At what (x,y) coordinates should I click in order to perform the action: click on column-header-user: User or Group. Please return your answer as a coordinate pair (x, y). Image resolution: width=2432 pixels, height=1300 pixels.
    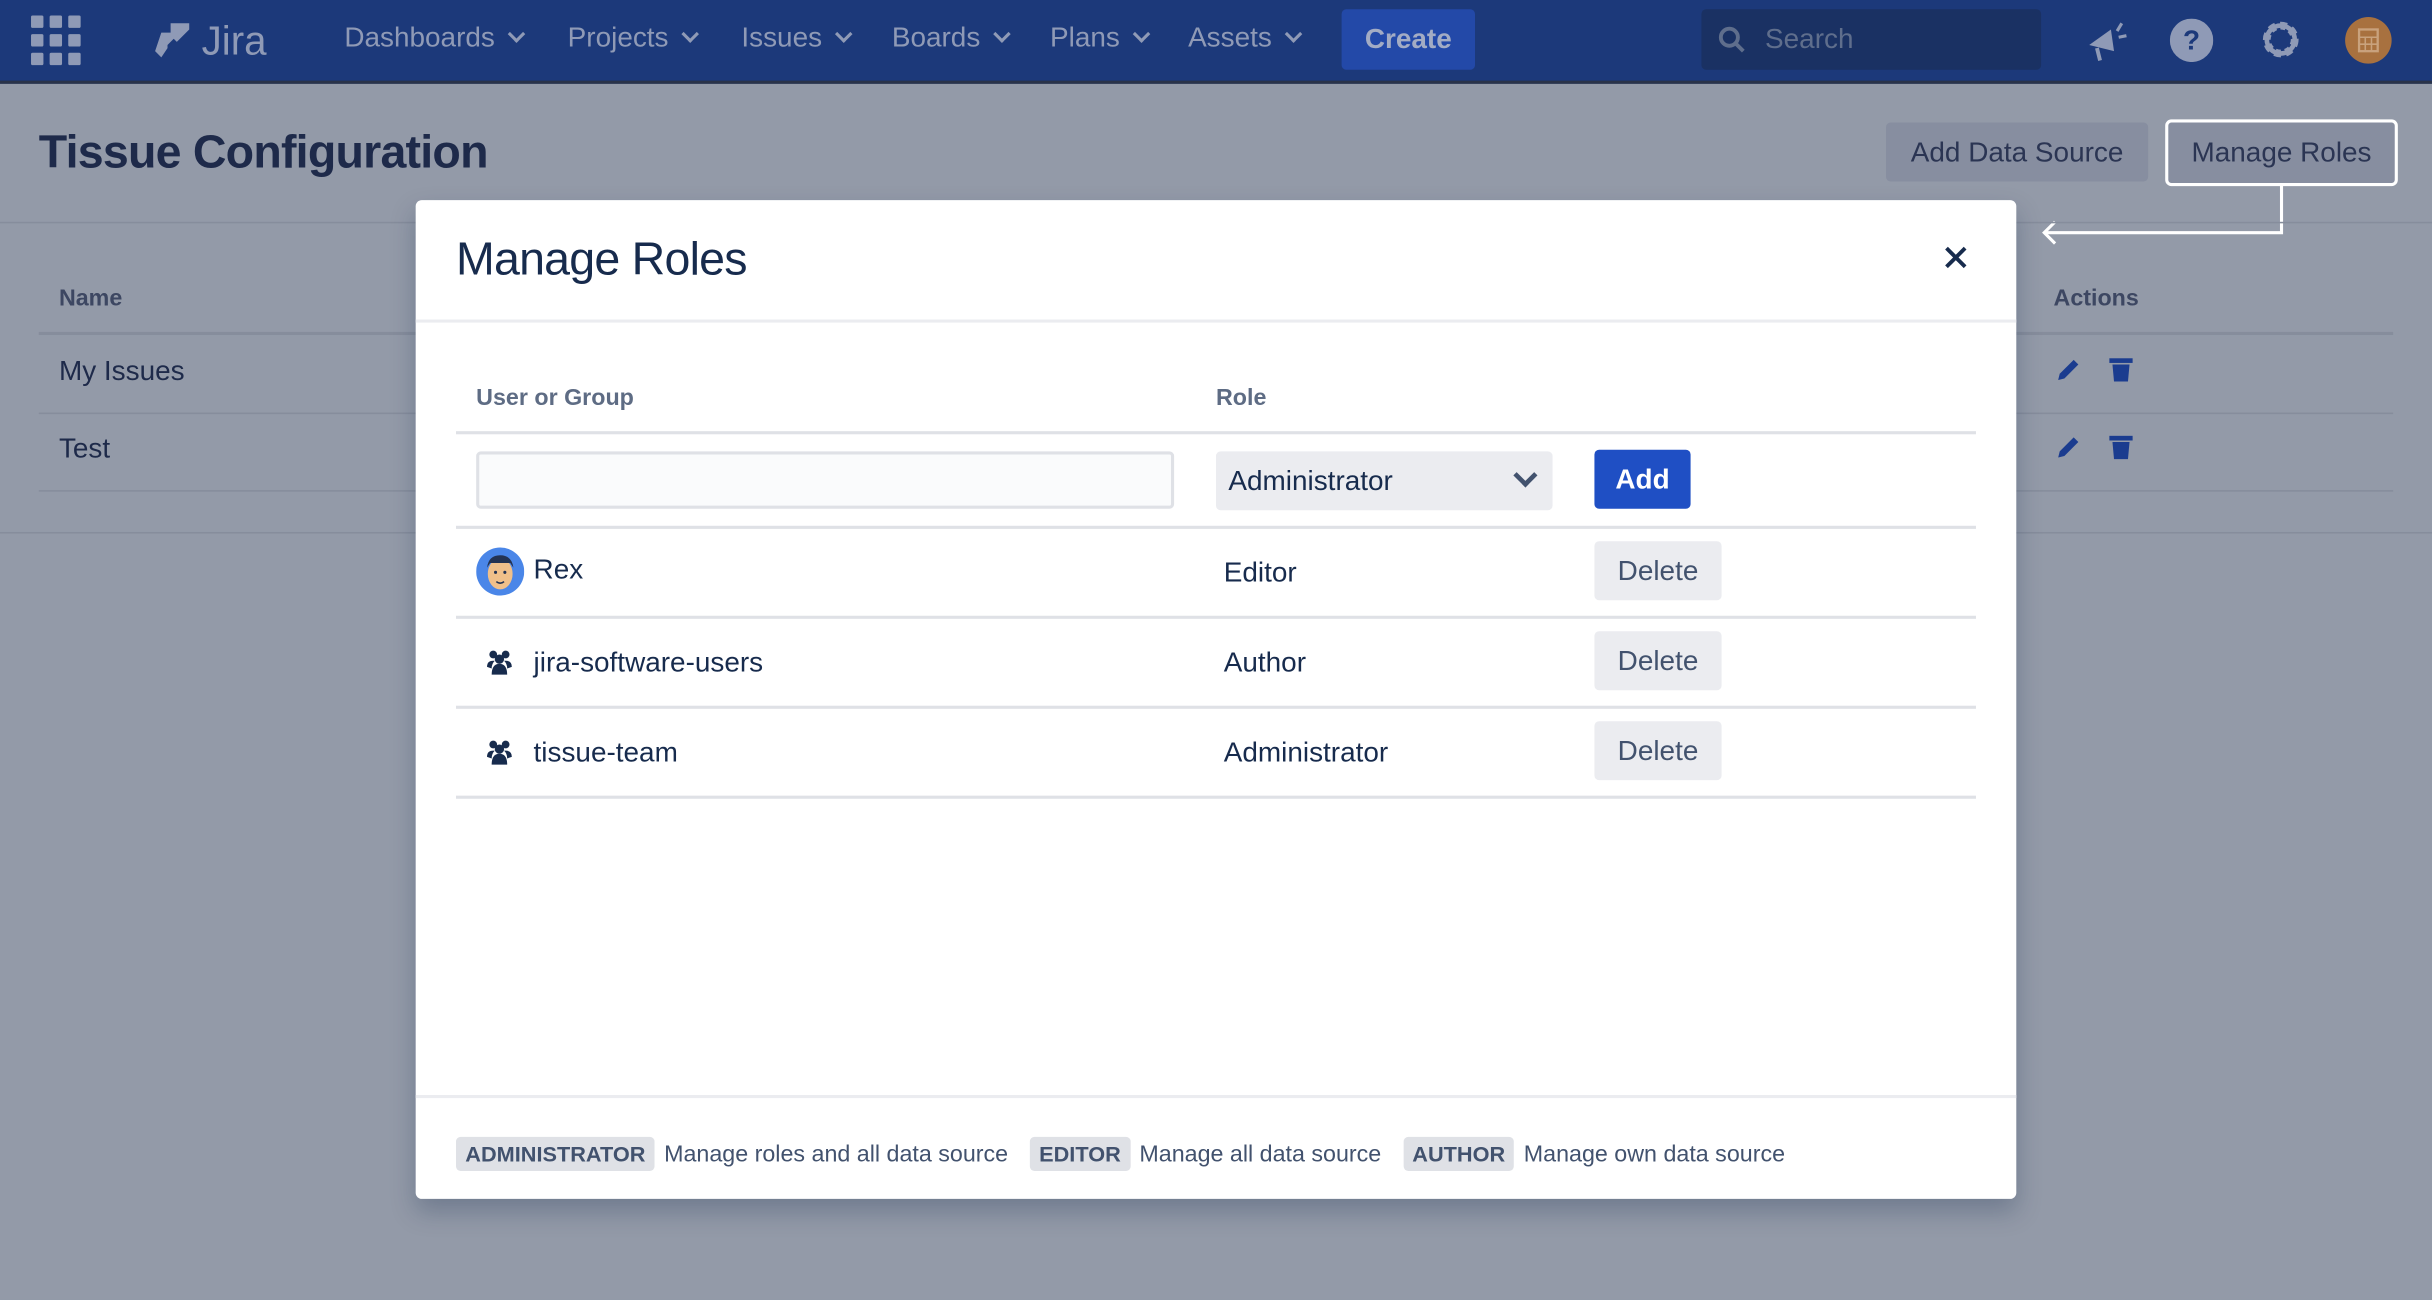
    Looking at the image, I should click on (555, 398).